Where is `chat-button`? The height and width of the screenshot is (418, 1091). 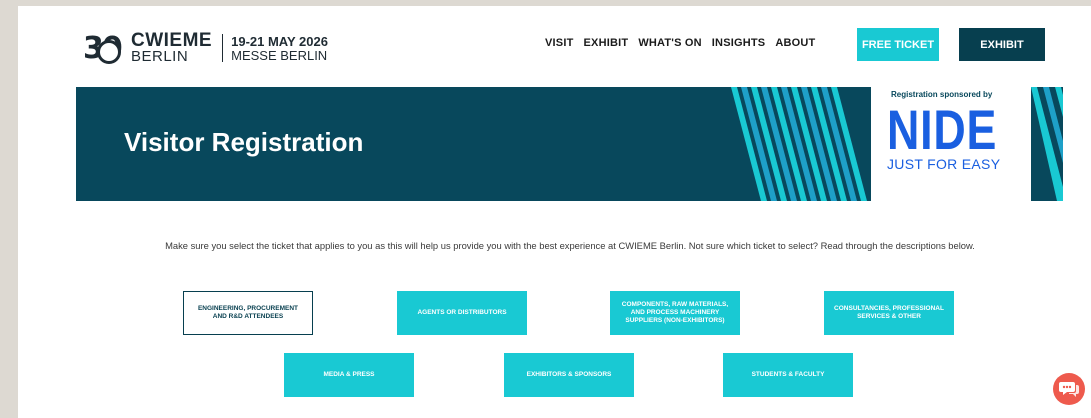
chat-button is located at coordinates (1069, 389).